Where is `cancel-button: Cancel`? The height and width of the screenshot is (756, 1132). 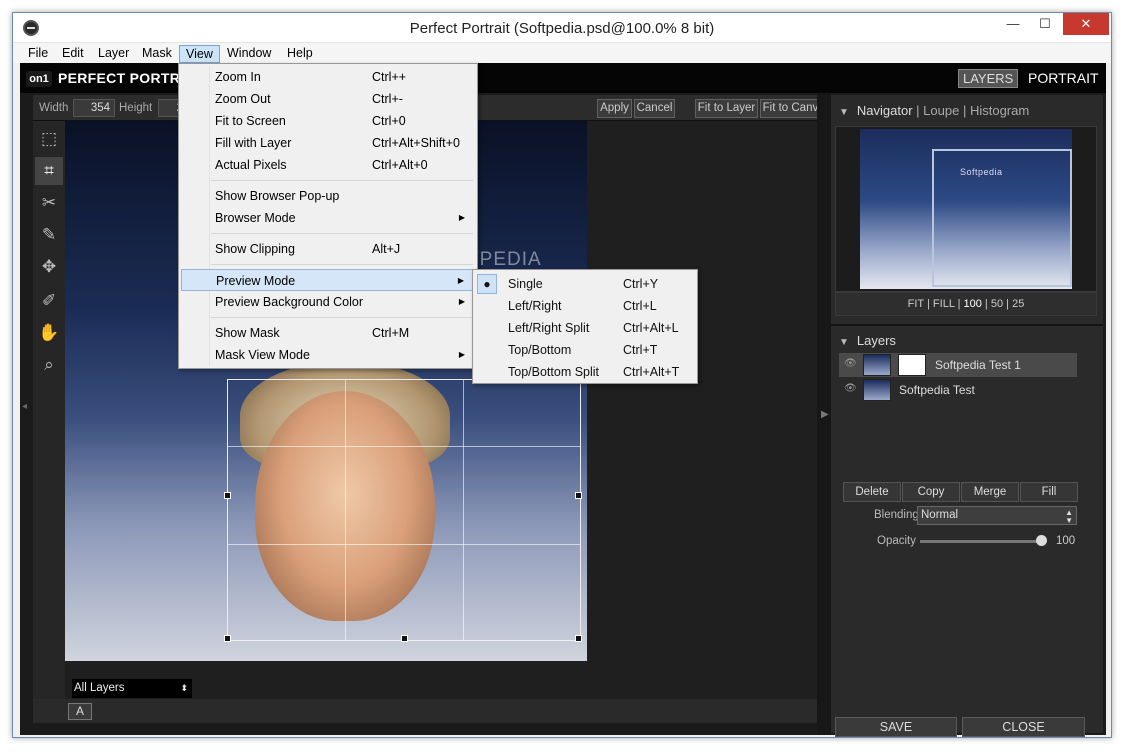
cancel-button: Cancel is located at coordinates (654, 108).